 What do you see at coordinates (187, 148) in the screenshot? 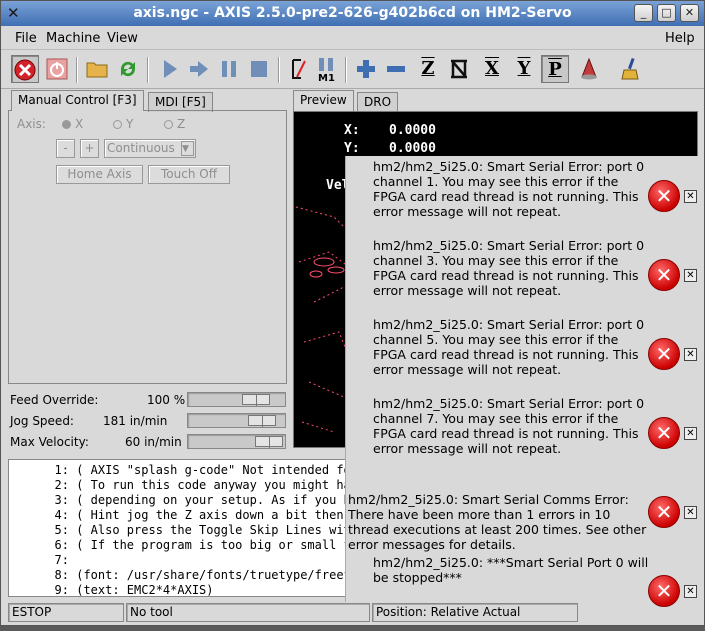
I see `chevron-down-icon: ▼` at bounding box center [187, 148].